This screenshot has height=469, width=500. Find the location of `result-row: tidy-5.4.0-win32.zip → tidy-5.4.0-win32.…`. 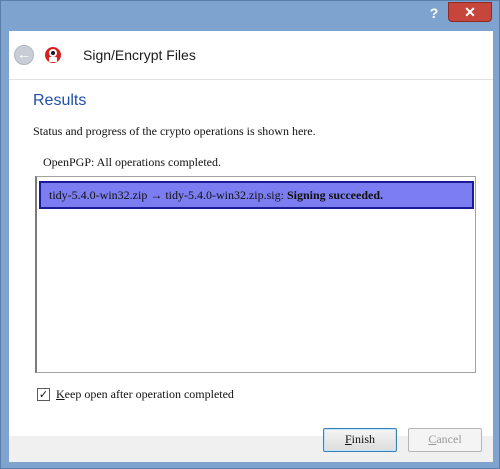

result-row: tidy-5.4.0-win32.zip → tidy-5.4.0-win32.… is located at coordinates (256, 195).